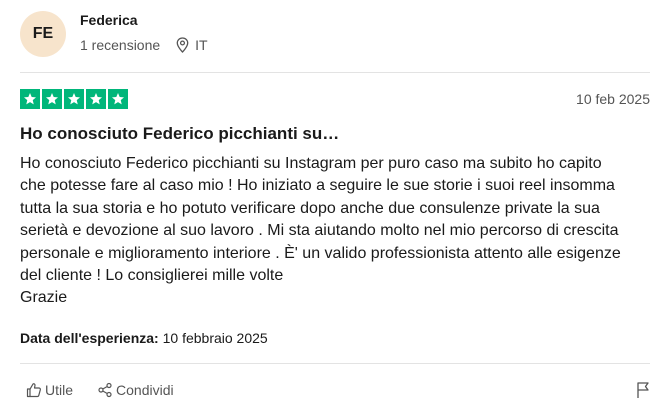  Describe the element at coordinates (59, 390) in the screenshot. I see `useful-label: Utile` at that location.